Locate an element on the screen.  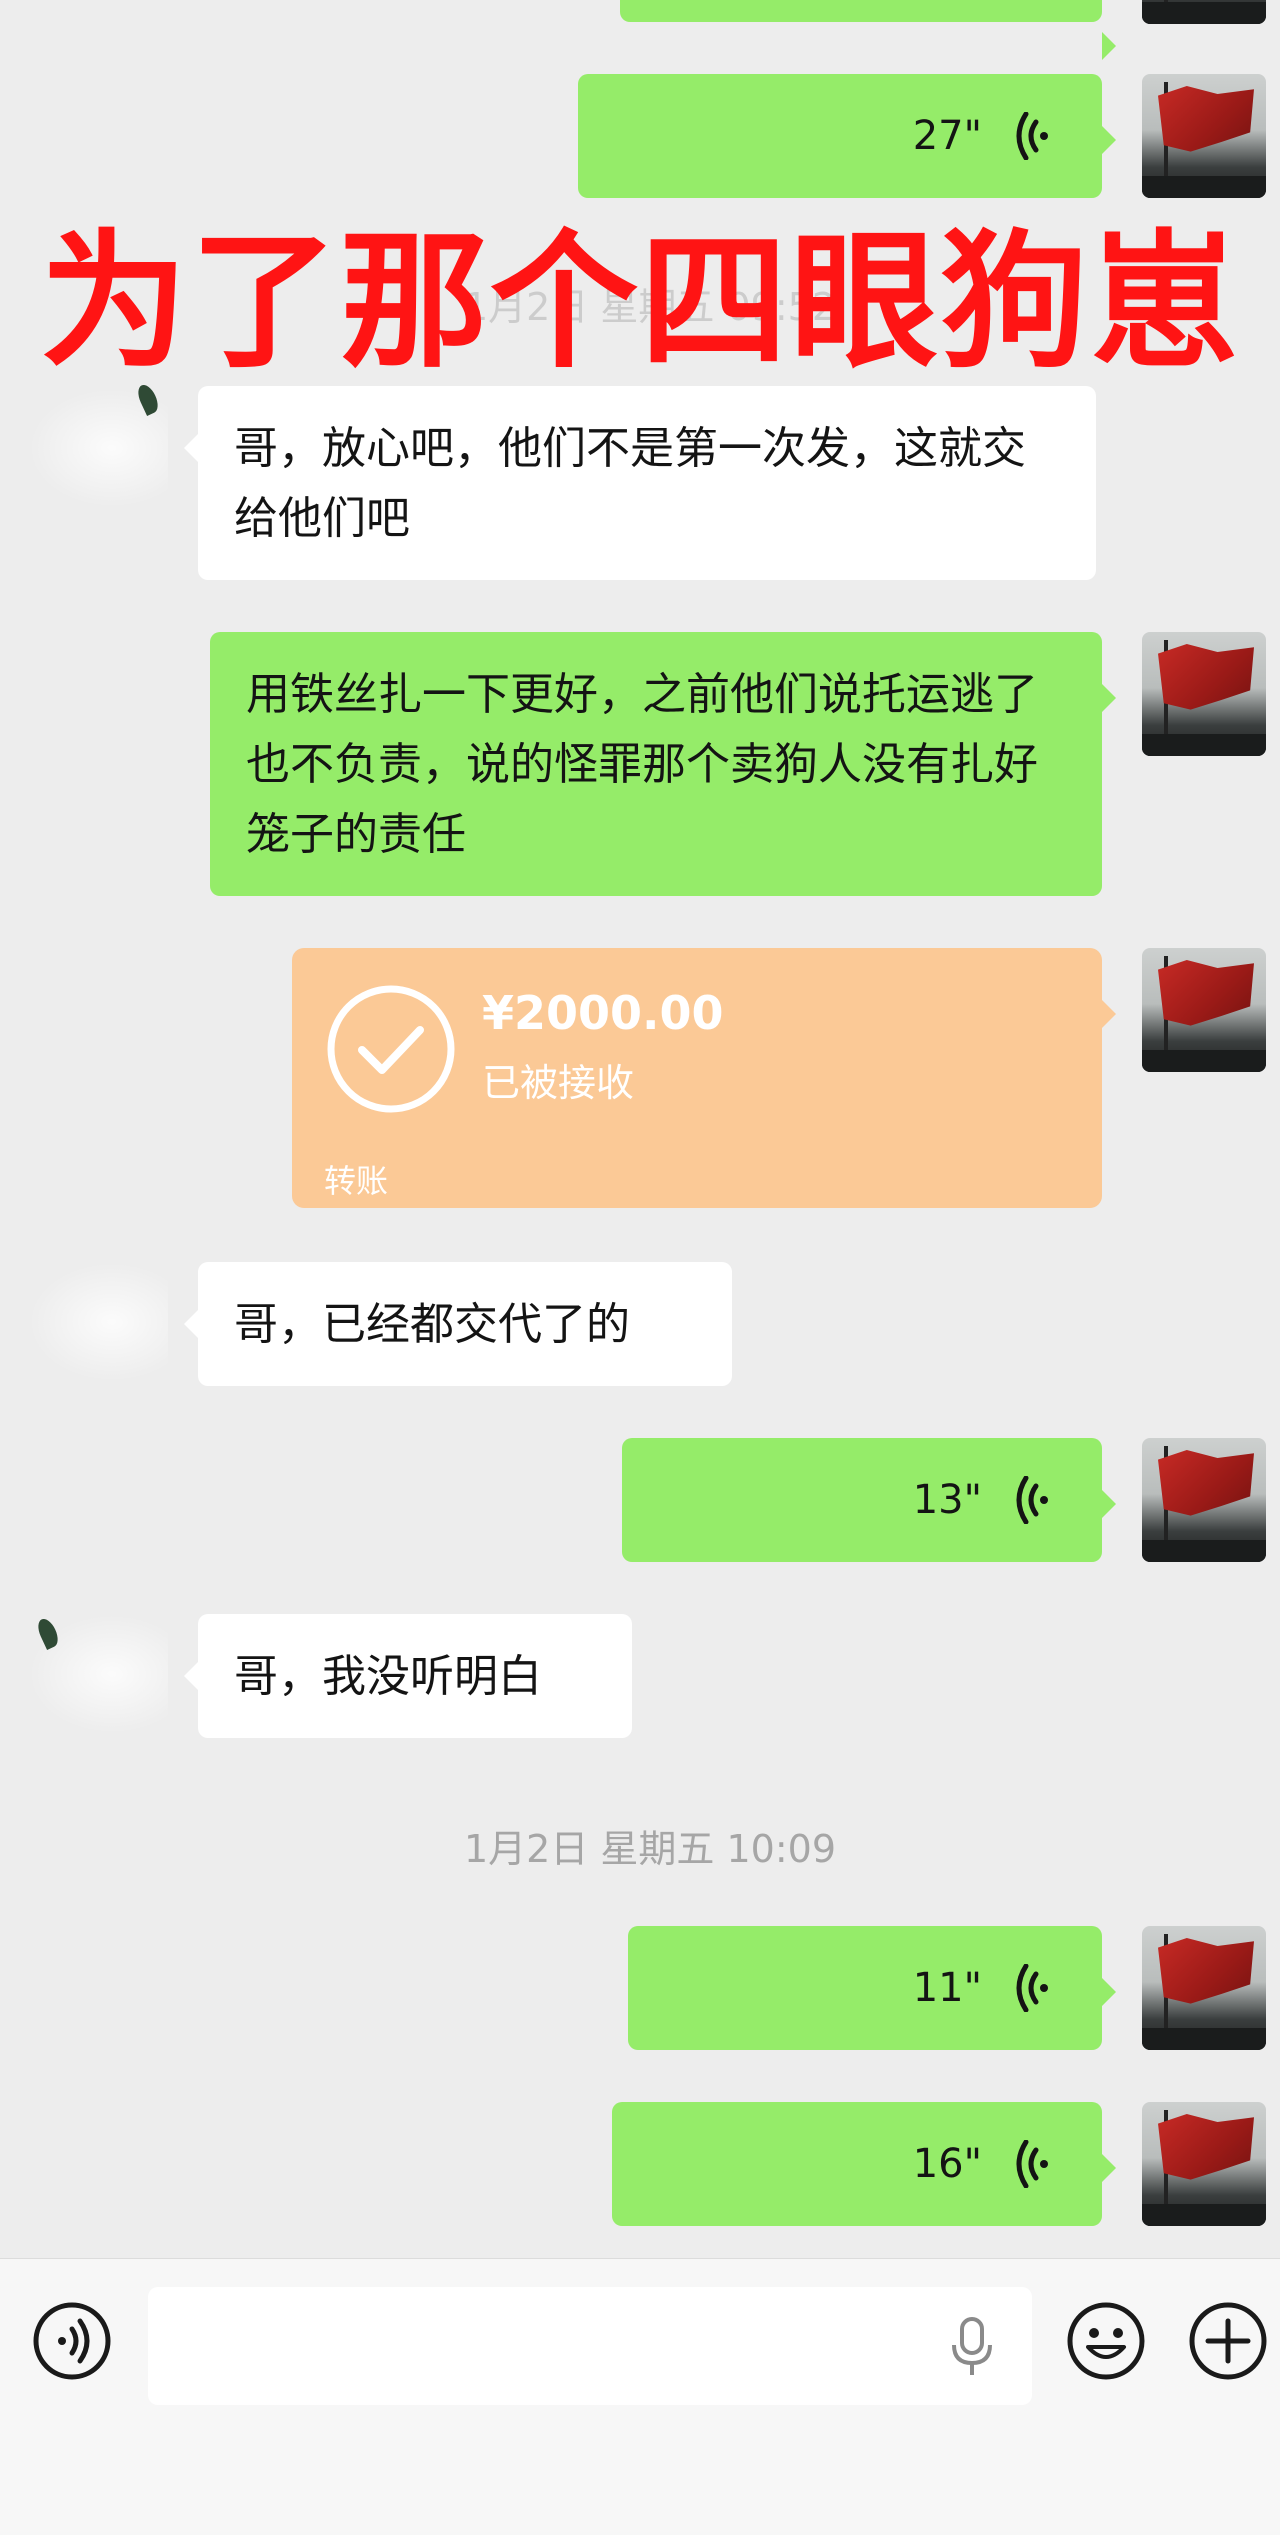
emoji-icon is located at coordinates (1106, 2341).